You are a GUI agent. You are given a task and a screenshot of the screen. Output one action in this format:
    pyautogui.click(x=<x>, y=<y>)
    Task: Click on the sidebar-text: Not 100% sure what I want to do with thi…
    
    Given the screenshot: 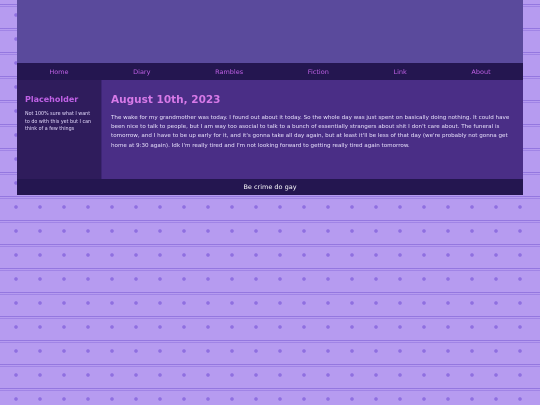 What is the action you would take?
    pyautogui.click(x=58, y=122)
    